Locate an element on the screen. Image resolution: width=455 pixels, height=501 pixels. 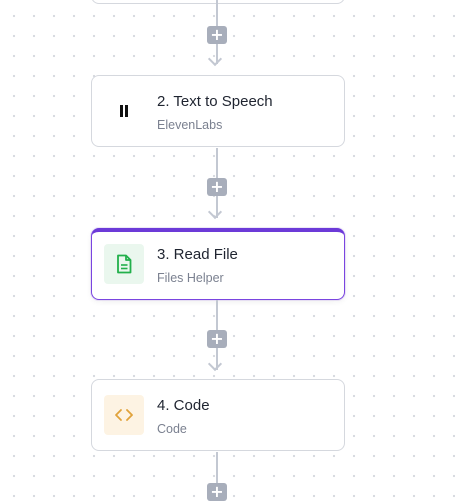
file-icon is located at coordinates (124, 264).